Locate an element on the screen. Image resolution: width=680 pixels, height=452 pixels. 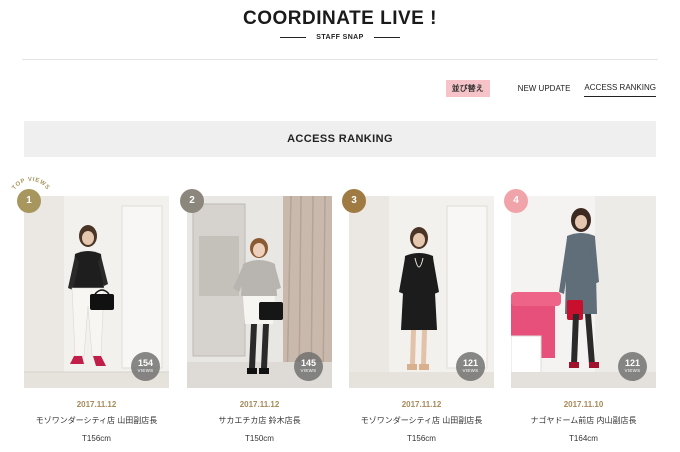
staff-height: T164cm is located at coordinates (583, 438).